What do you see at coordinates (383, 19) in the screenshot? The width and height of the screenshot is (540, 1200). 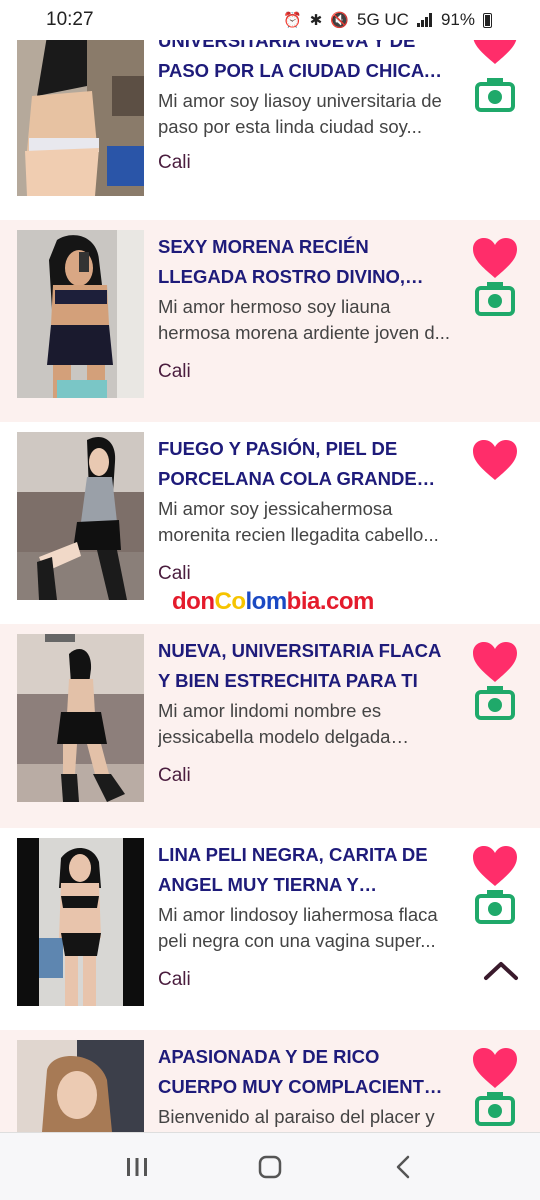 I see `network-type: 5G UC` at bounding box center [383, 19].